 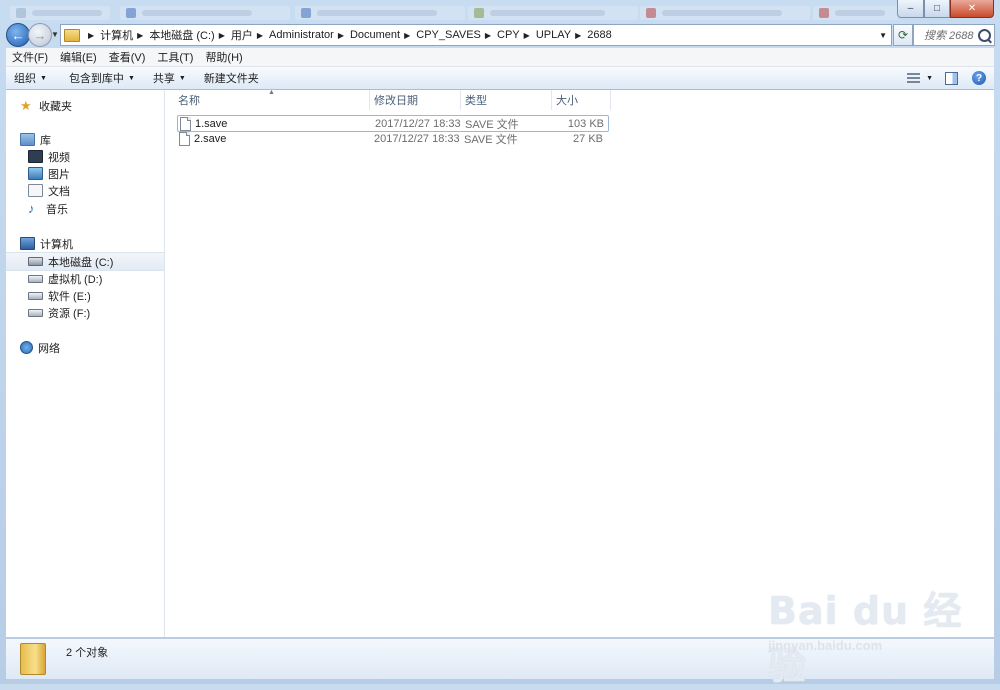 What do you see at coordinates (27, 139) in the screenshot?
I see `library-icon` at bounding box center [27, 139].